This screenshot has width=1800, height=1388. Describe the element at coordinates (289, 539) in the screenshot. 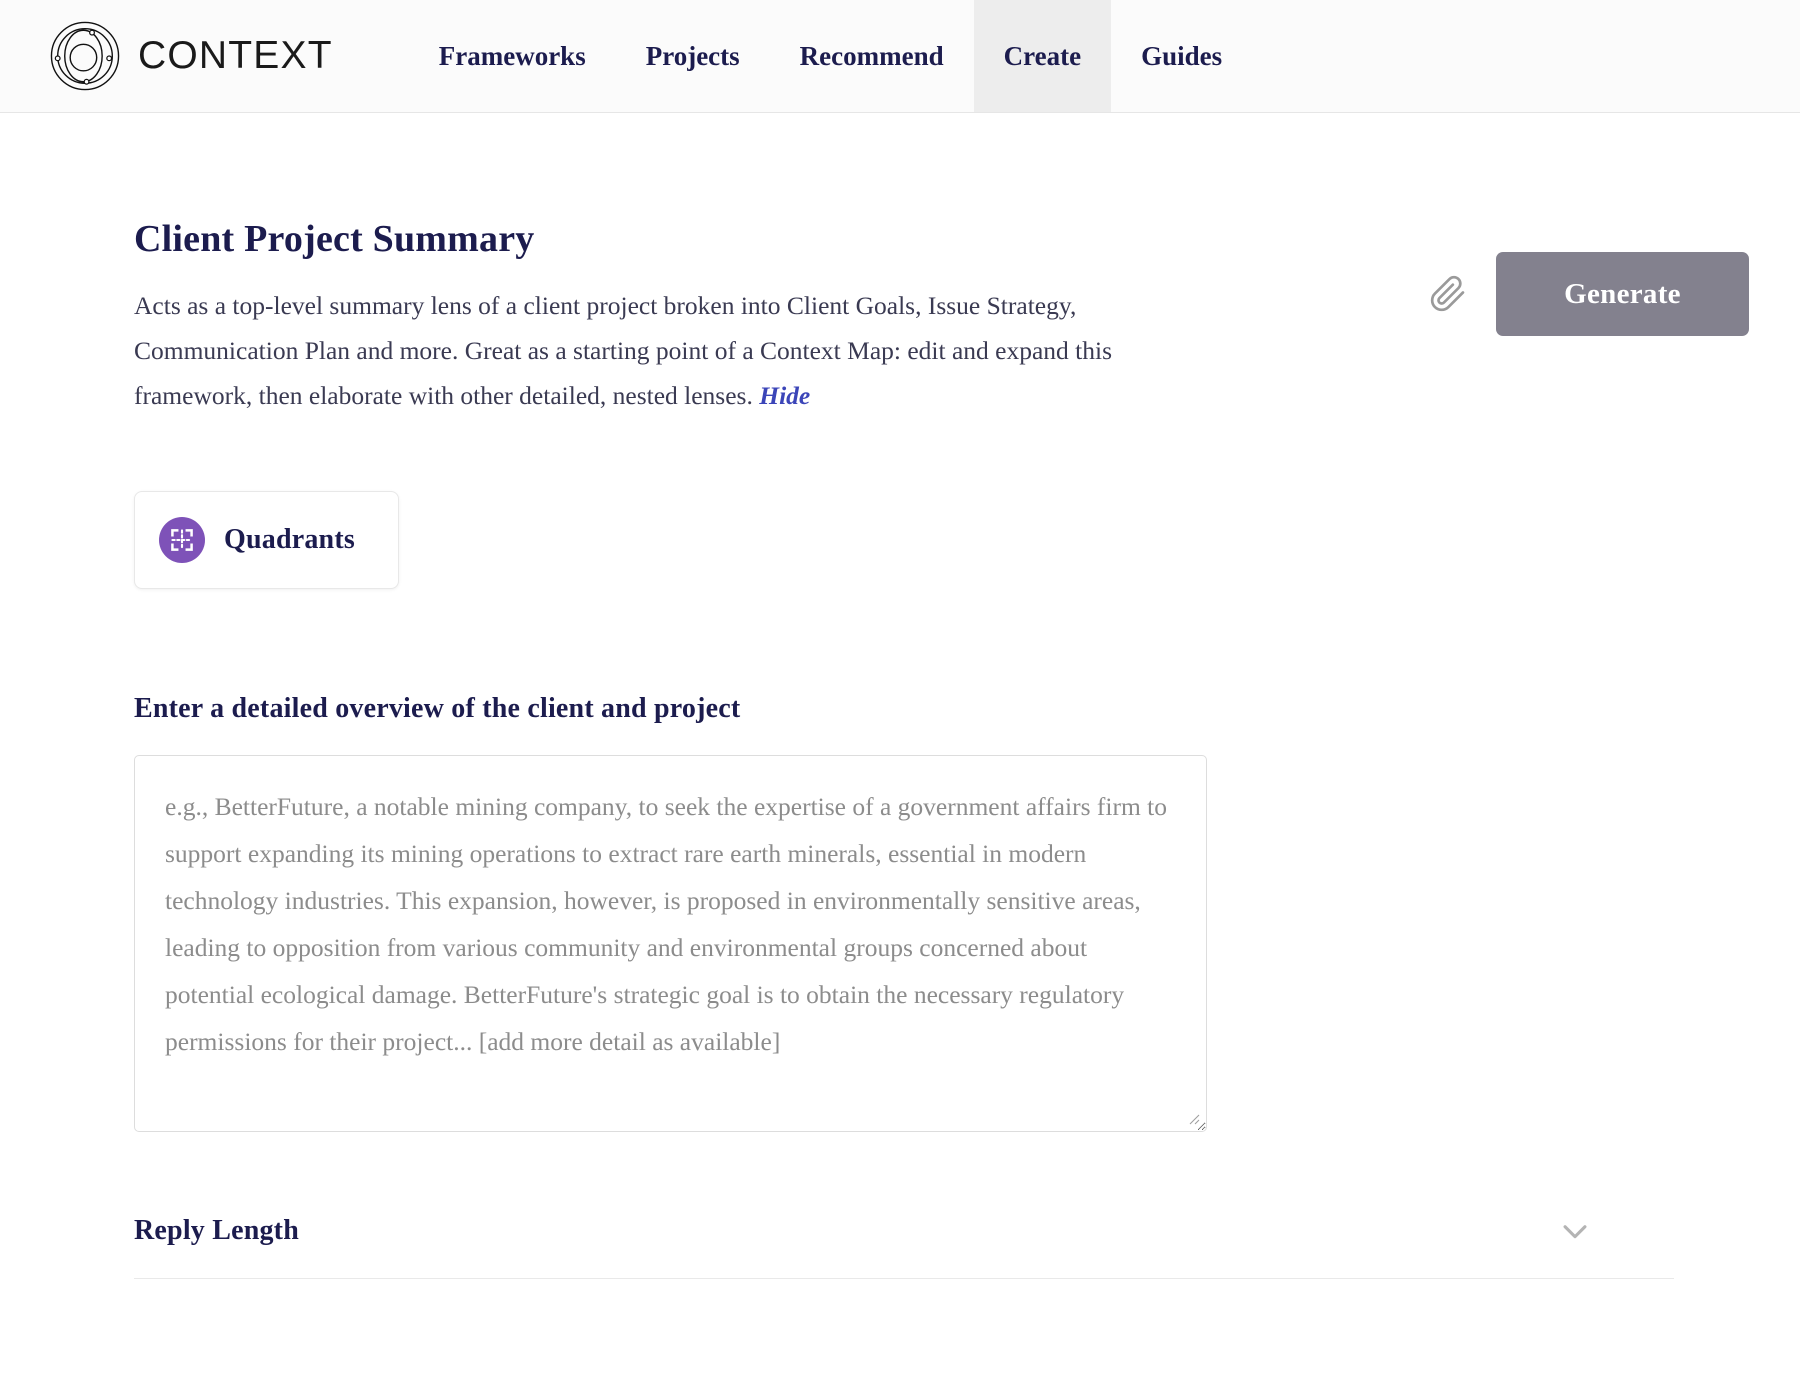

I see `quadrants-chip-label: Quadrants` at that location.